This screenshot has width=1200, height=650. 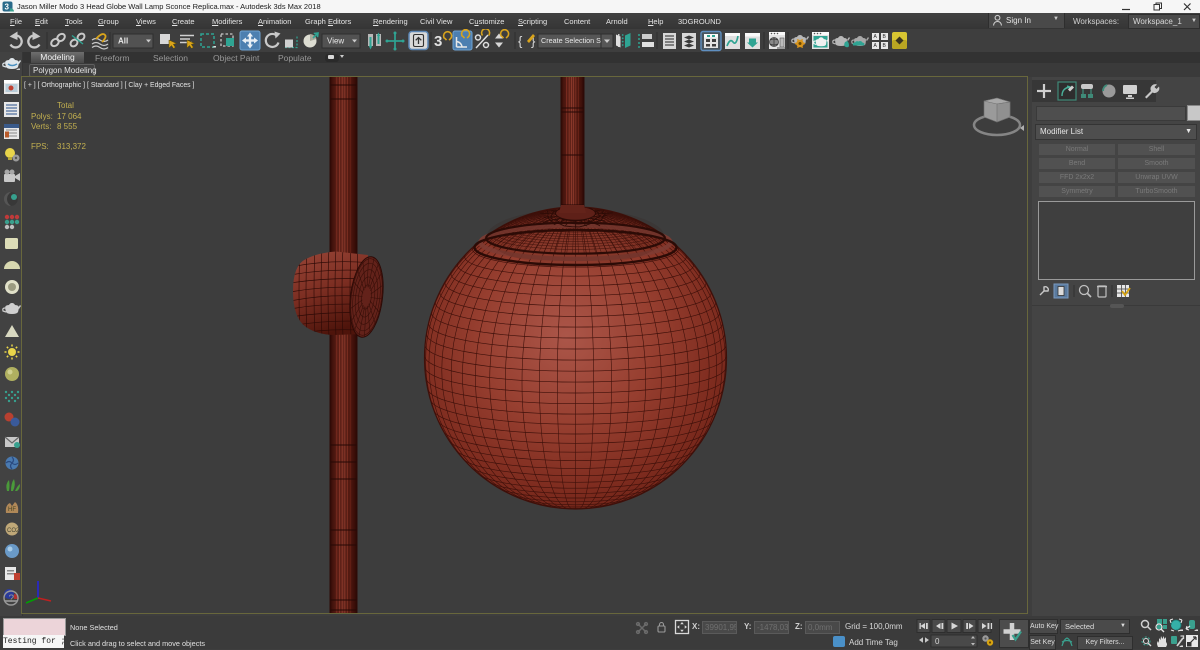 What do you see at coordinates (335, 41) in the screenshot?
I see `svg-text: View` at bounding box center [335, 41].